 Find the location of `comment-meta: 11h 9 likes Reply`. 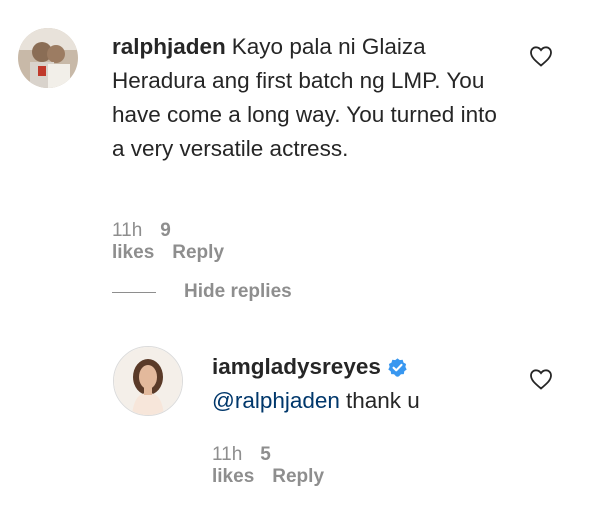

comment-meta: 11h 9 likes Reply is located at coordinates (177, 242).